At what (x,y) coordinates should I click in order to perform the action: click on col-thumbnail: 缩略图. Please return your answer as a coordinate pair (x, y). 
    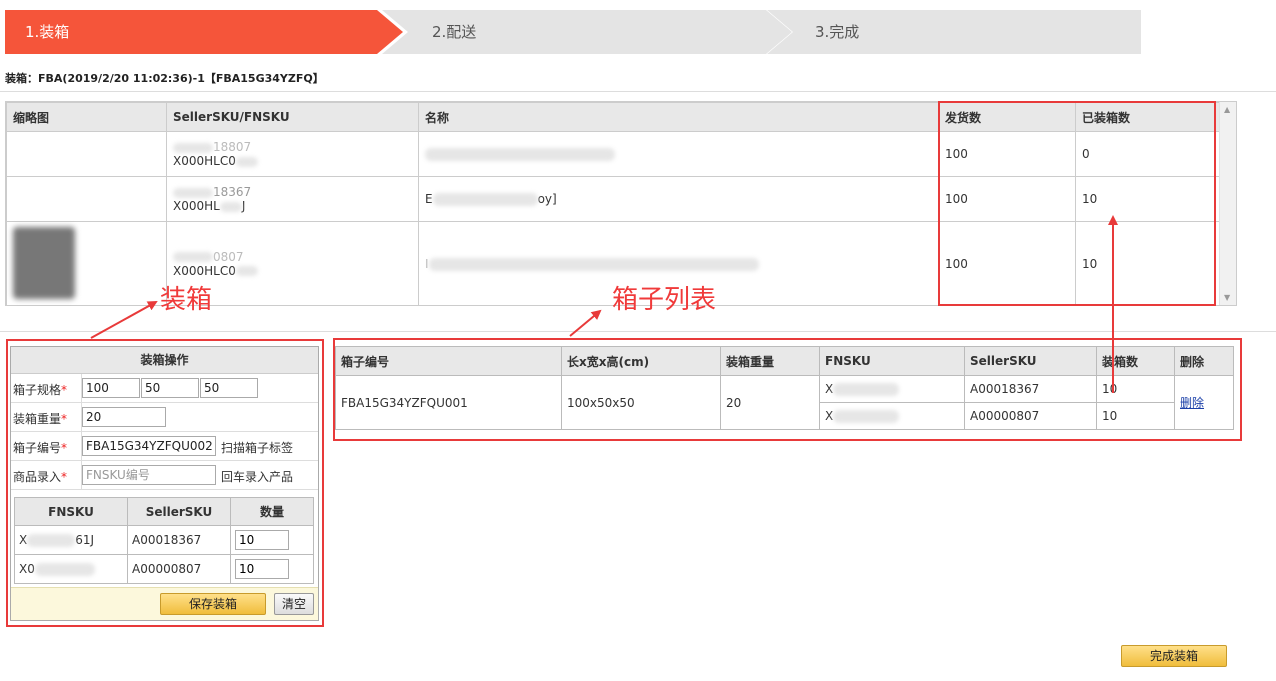
    Looking at the image, I should click on (86, 117).